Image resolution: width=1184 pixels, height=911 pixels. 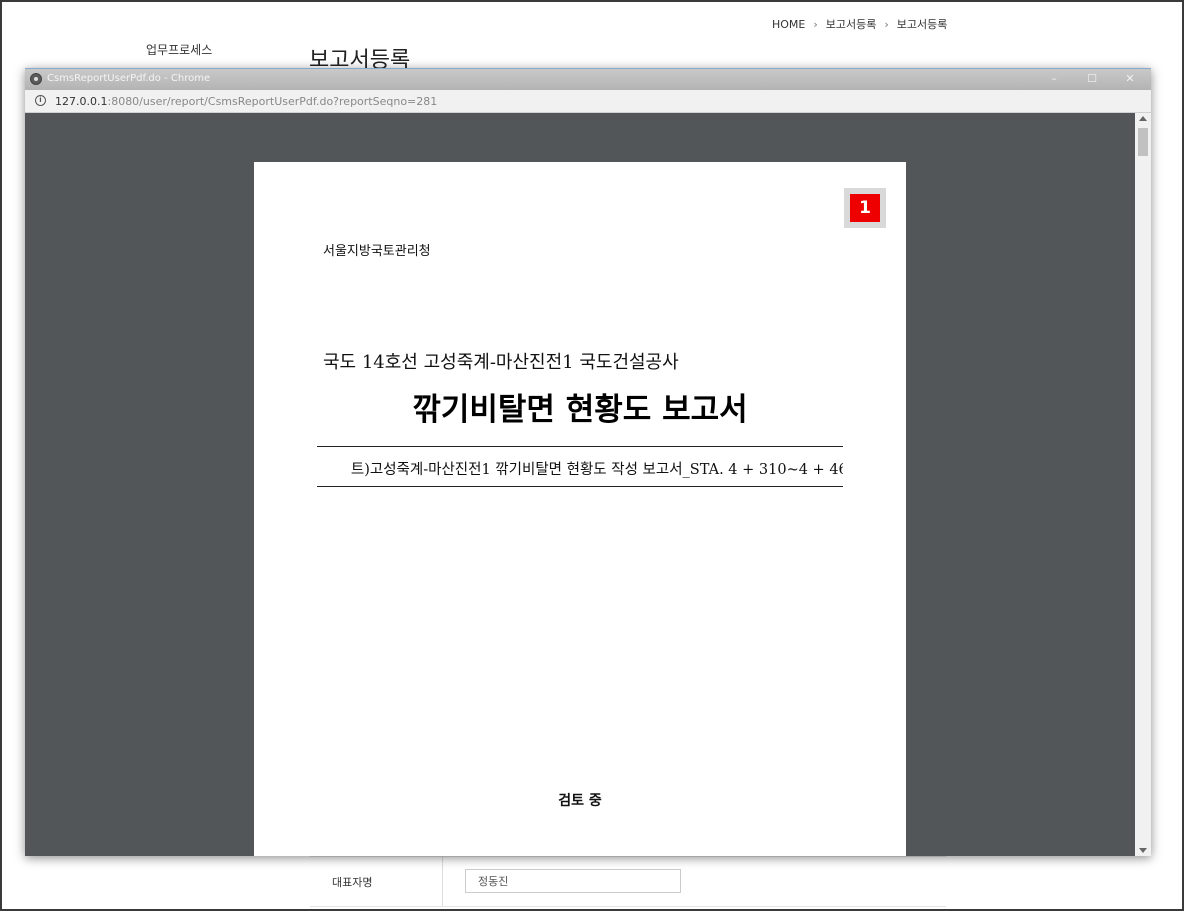 I want to click on title-rule-bottom, so click(x=580, y=486).